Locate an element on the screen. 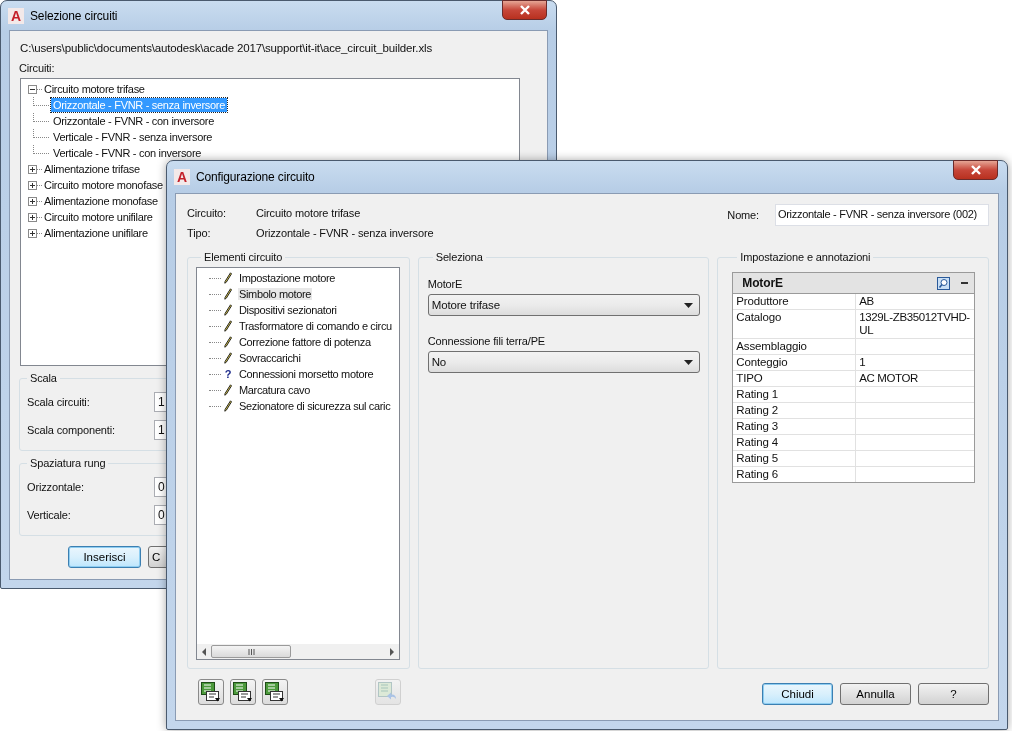 This screenshot has height=731, width=1012. question-icon: ? is located at coordinates (228, 374).